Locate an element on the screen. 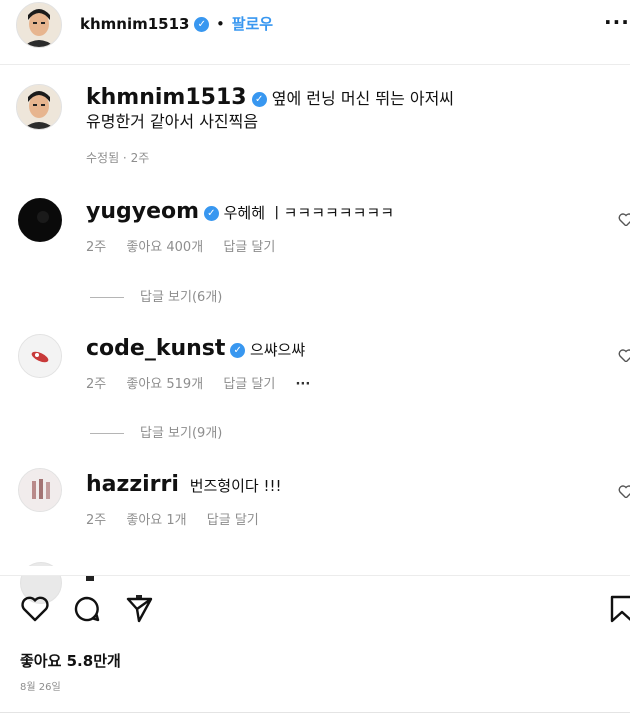 The height and width of the screenshot is (725, 630). more-horizontal-icon: ··· is located at coordinates (617, 22).